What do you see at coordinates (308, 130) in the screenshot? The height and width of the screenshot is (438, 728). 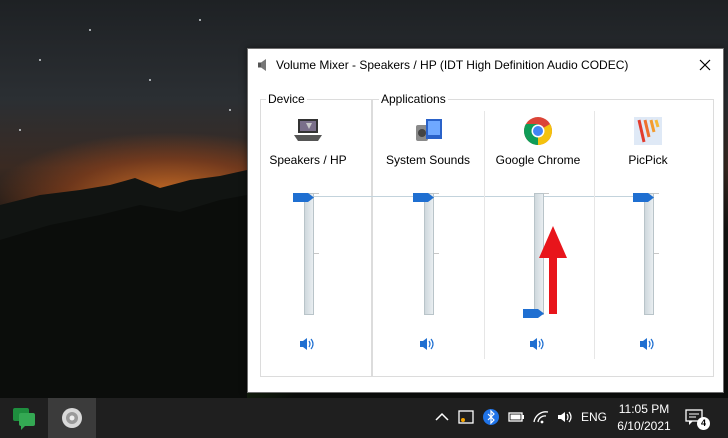 I see `speaker-device-icon` at bounding box center [308, 130].